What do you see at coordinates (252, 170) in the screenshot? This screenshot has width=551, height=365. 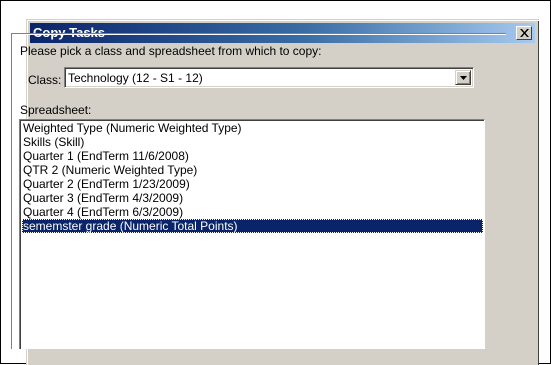 I see `list-item: QTR 2 (Numeric Weighted Type)` at bounding box center [252, 170].